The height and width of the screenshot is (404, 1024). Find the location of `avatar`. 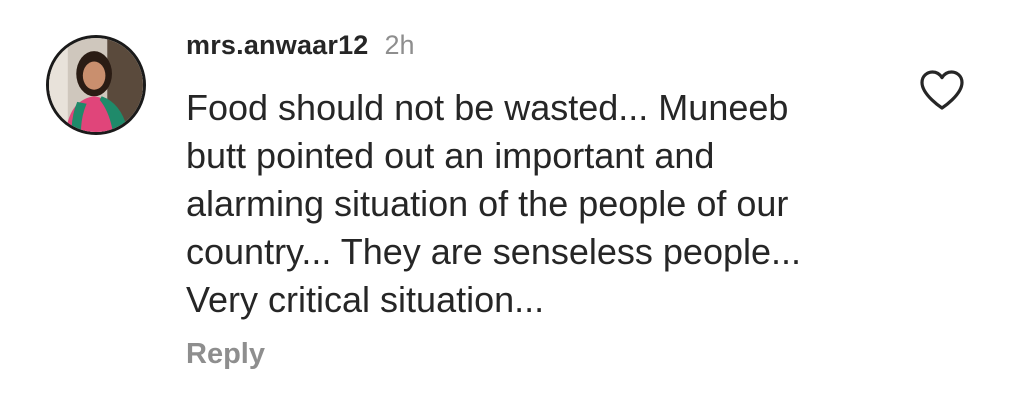

avatar is located at coordinates (96, 85).